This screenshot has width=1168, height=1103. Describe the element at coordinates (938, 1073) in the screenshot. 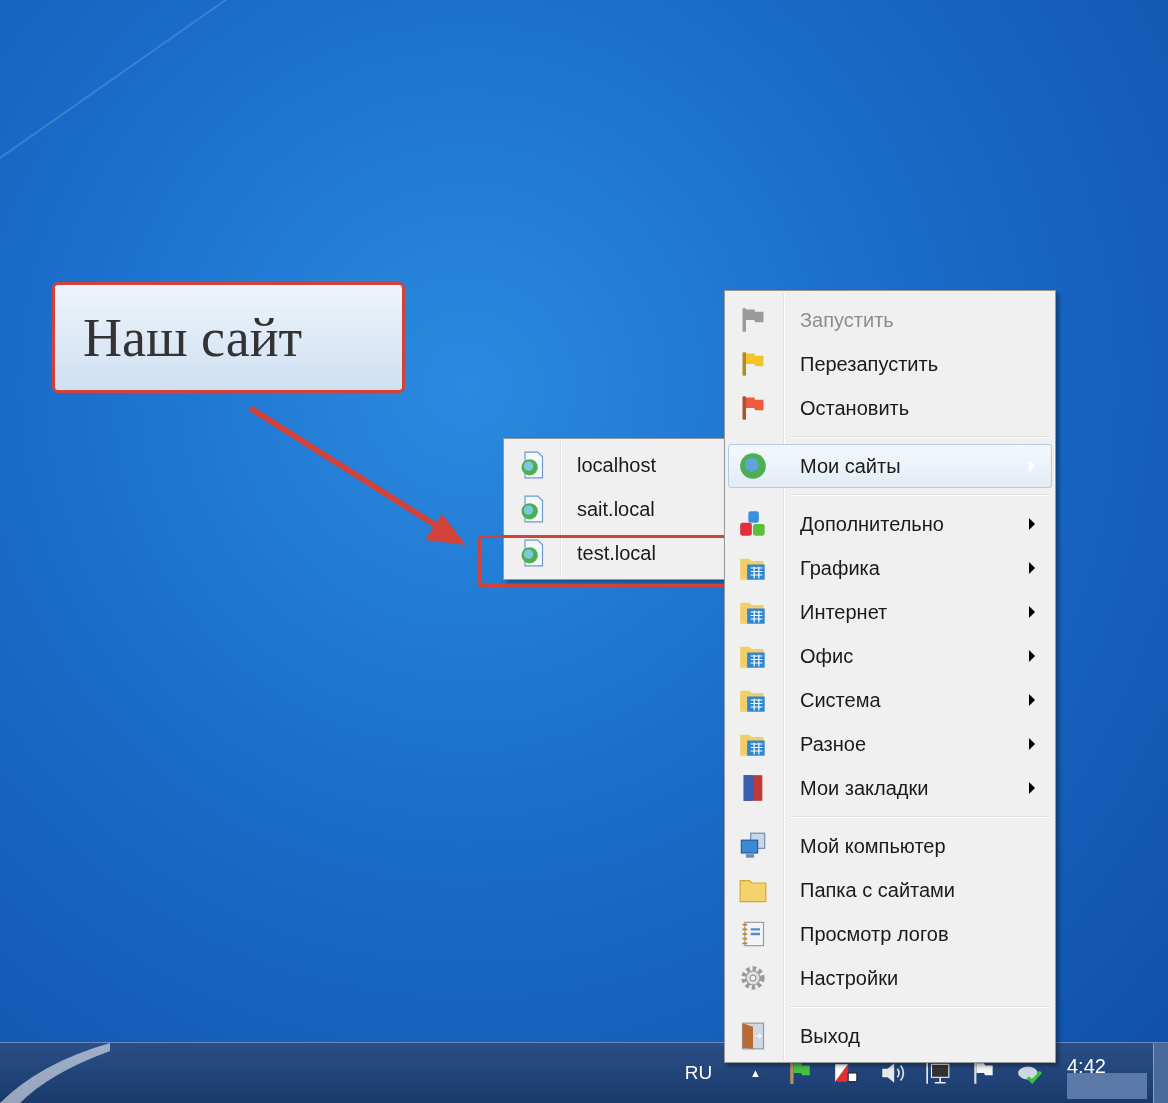

I see `monitor-icon` at that location.